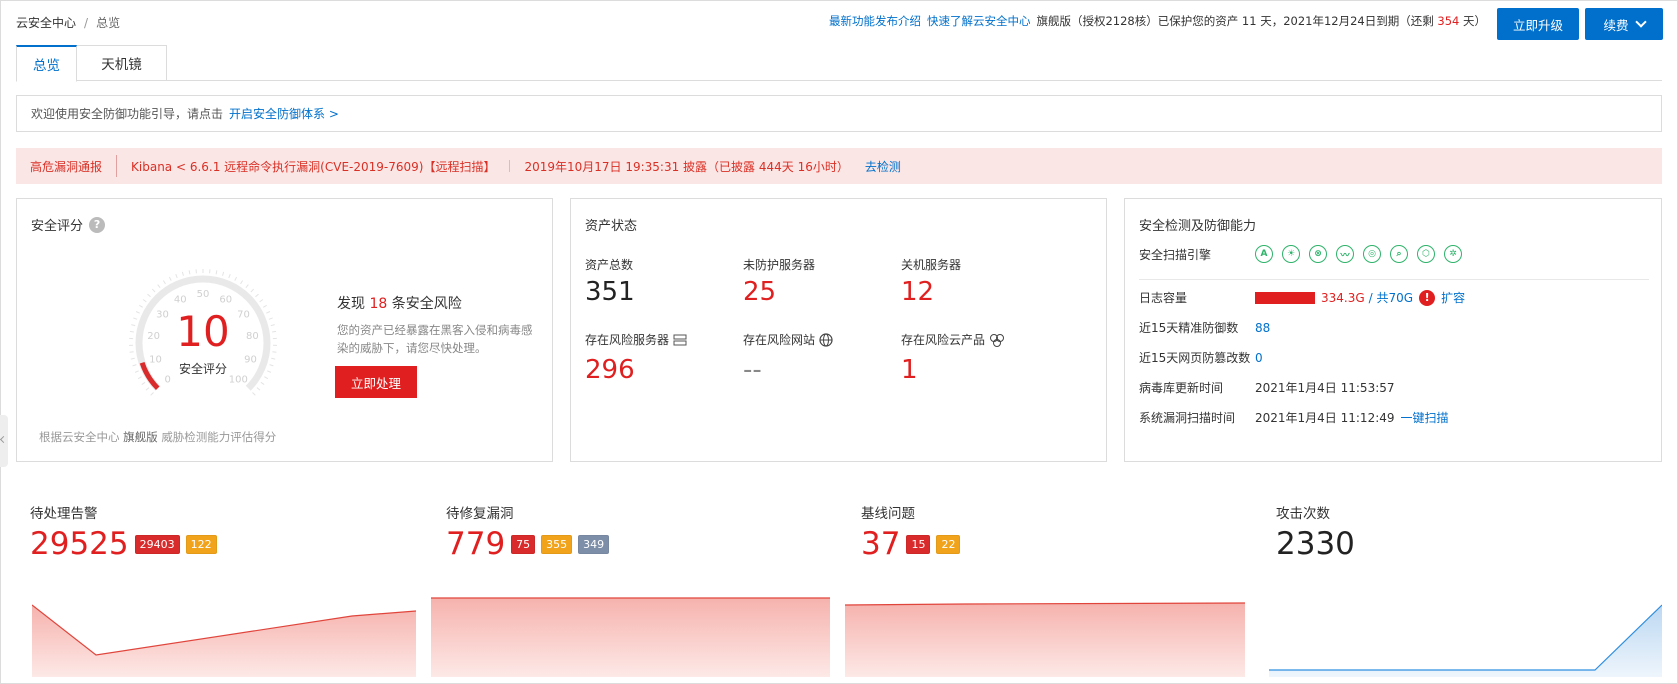 The width and height of the screenshot is (1678, 684). Describe the element at coordinates (224, 640) in the screenshot. I see `alerts-sparkline` at that location.